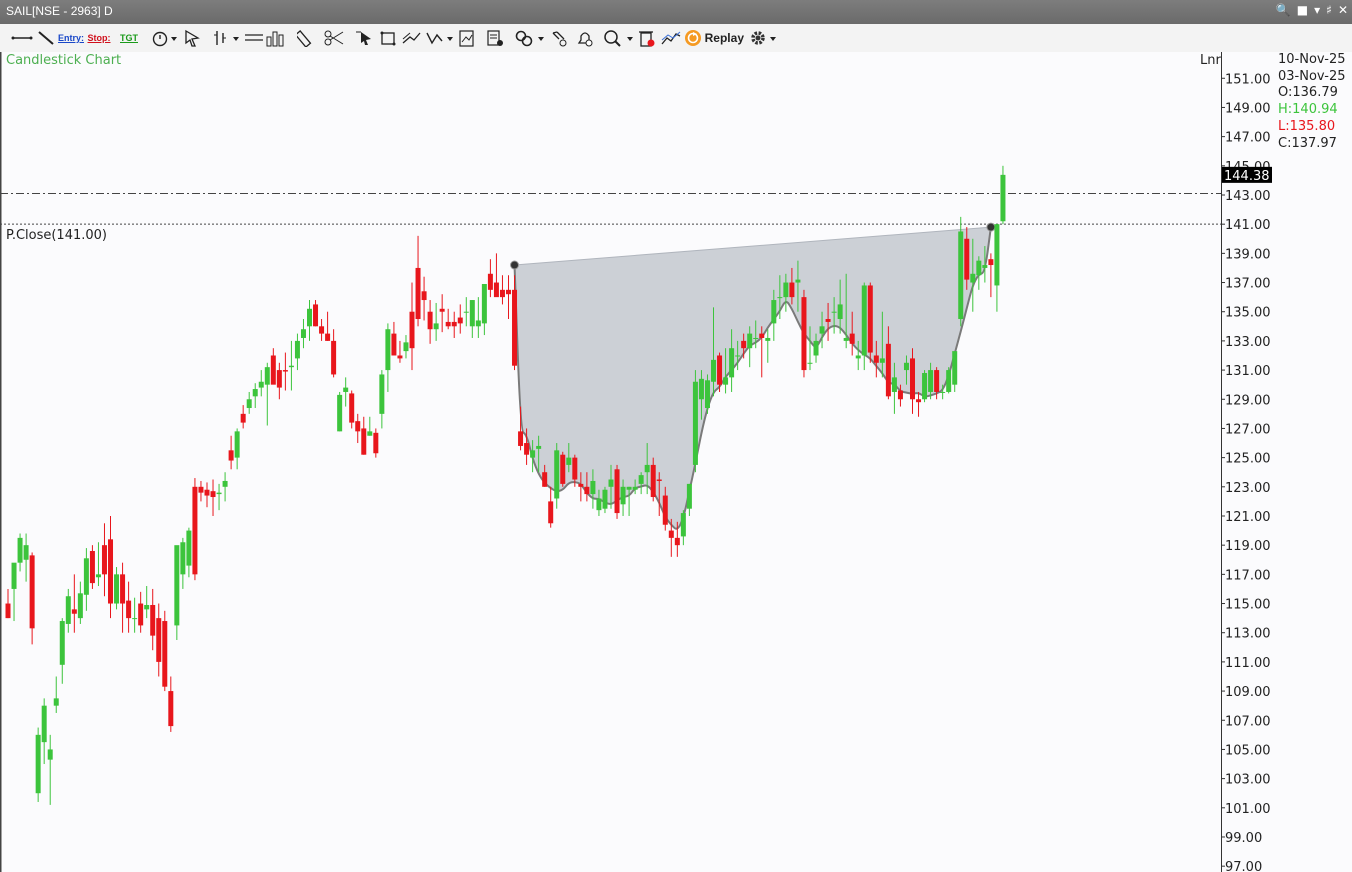 This screenshot has width=1352, height=872. Describe the element at coordinates (365, 38) in the screenshot. I see `crosshair-cursor-icon` at that location.